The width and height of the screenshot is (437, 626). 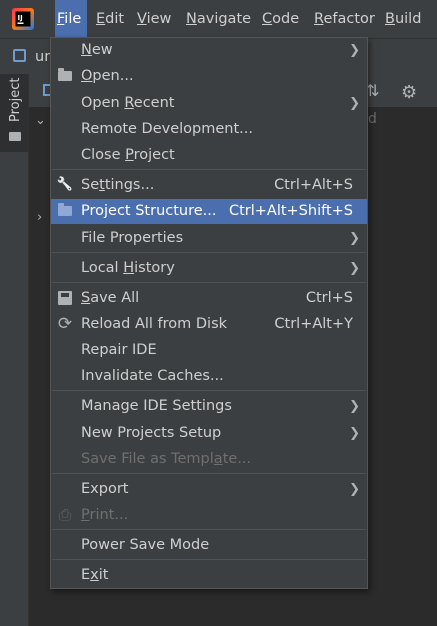 I want to click on menu-build: Build, so click(x=403, y=19).